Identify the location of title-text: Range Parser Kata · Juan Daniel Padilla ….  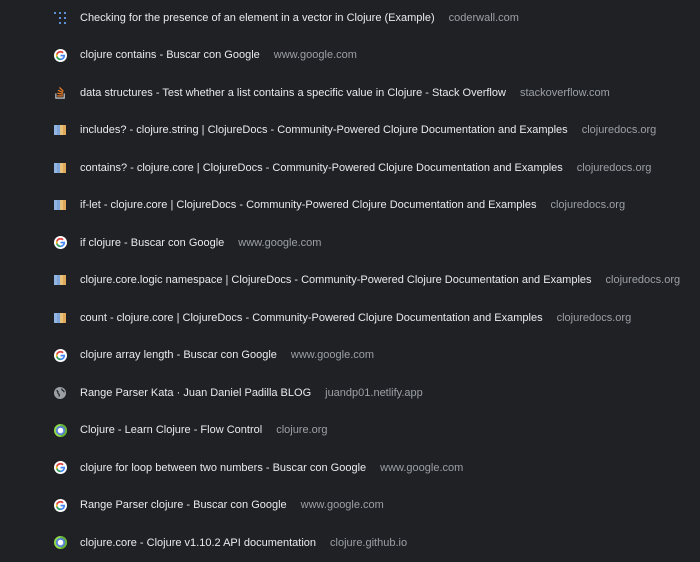
(196, 392).